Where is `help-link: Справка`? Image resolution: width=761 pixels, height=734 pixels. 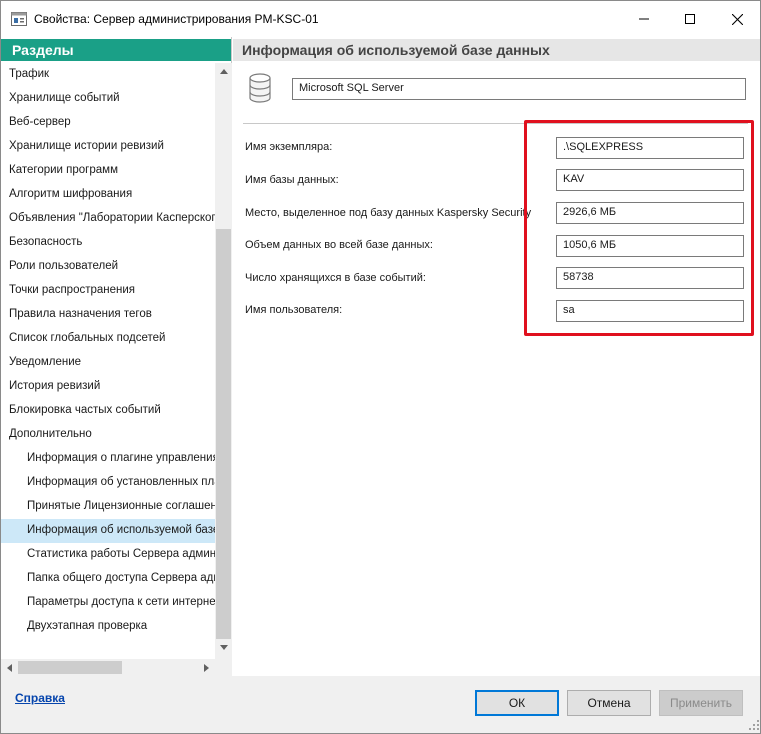 help-link: Справка is located at coordinates (40, 698).